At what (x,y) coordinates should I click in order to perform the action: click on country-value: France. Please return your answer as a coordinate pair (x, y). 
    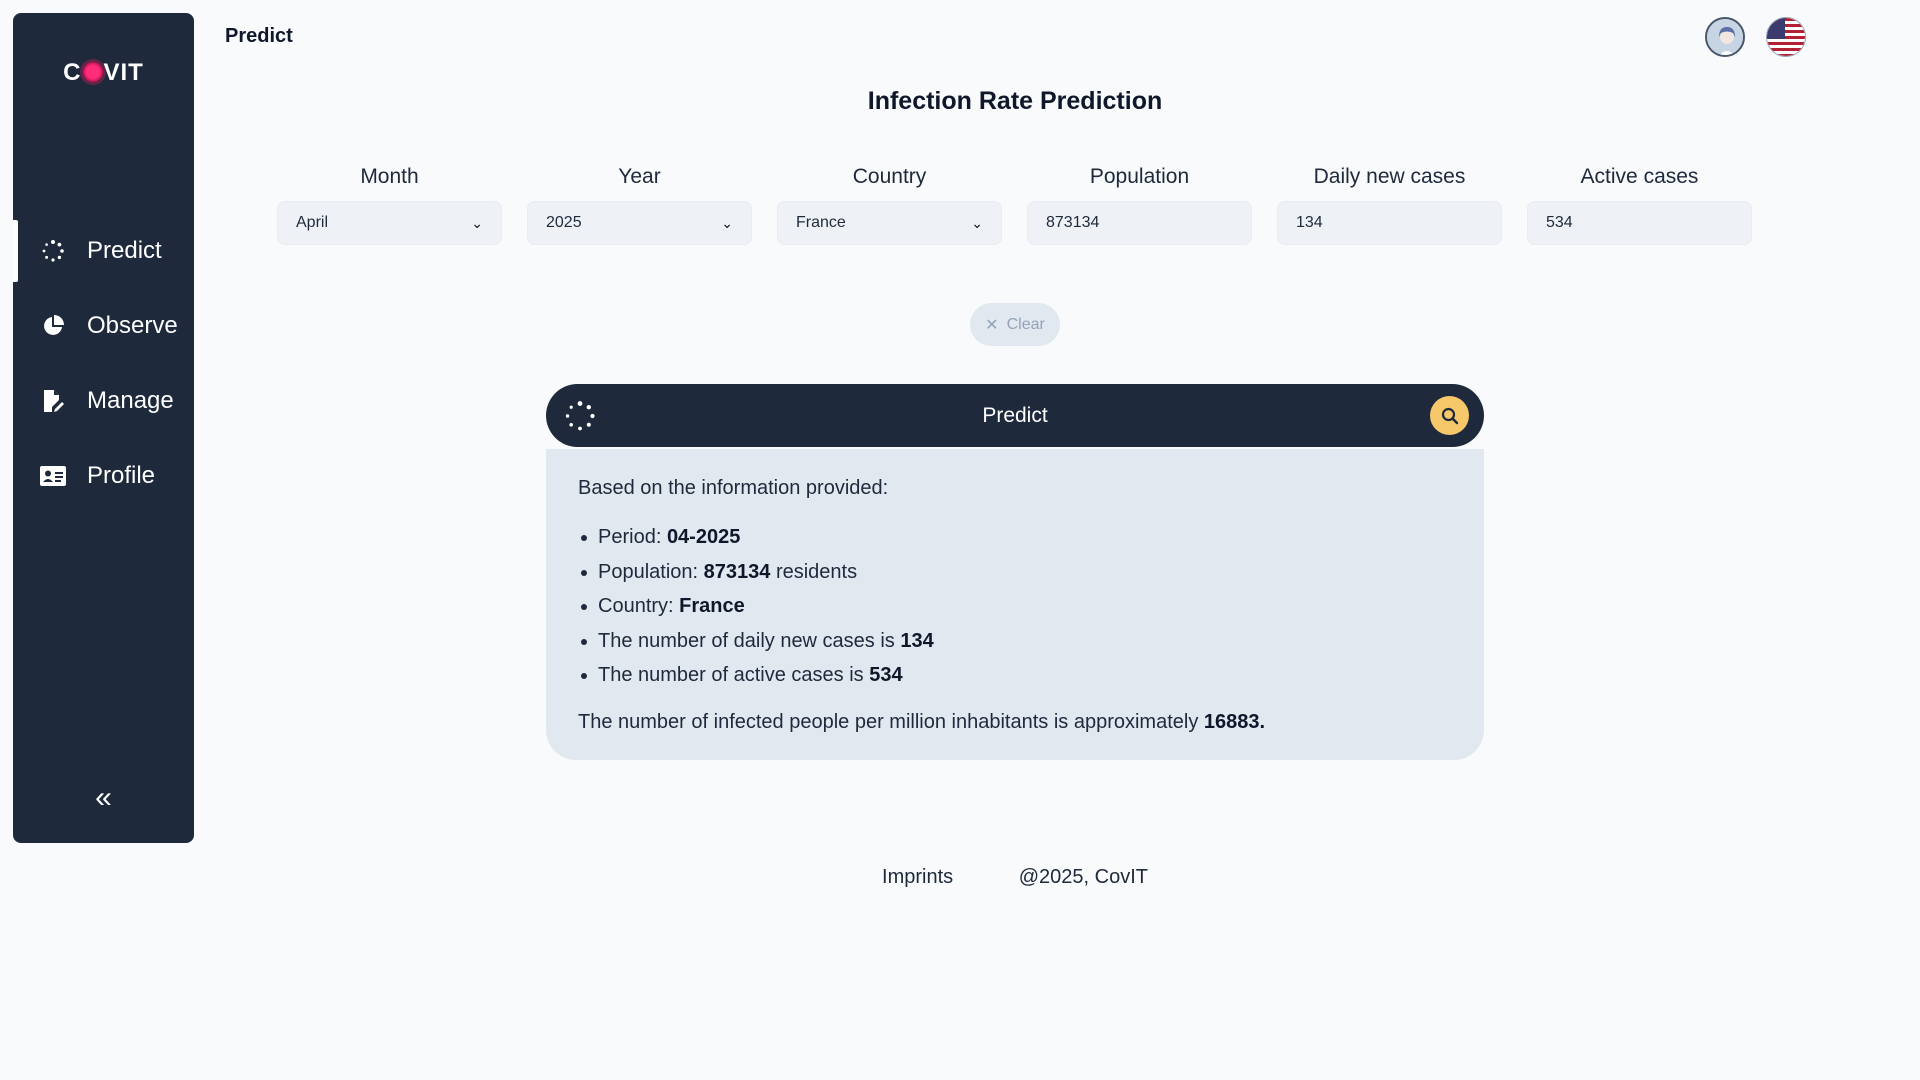
    Looking at the image, I should click on (821, 222).